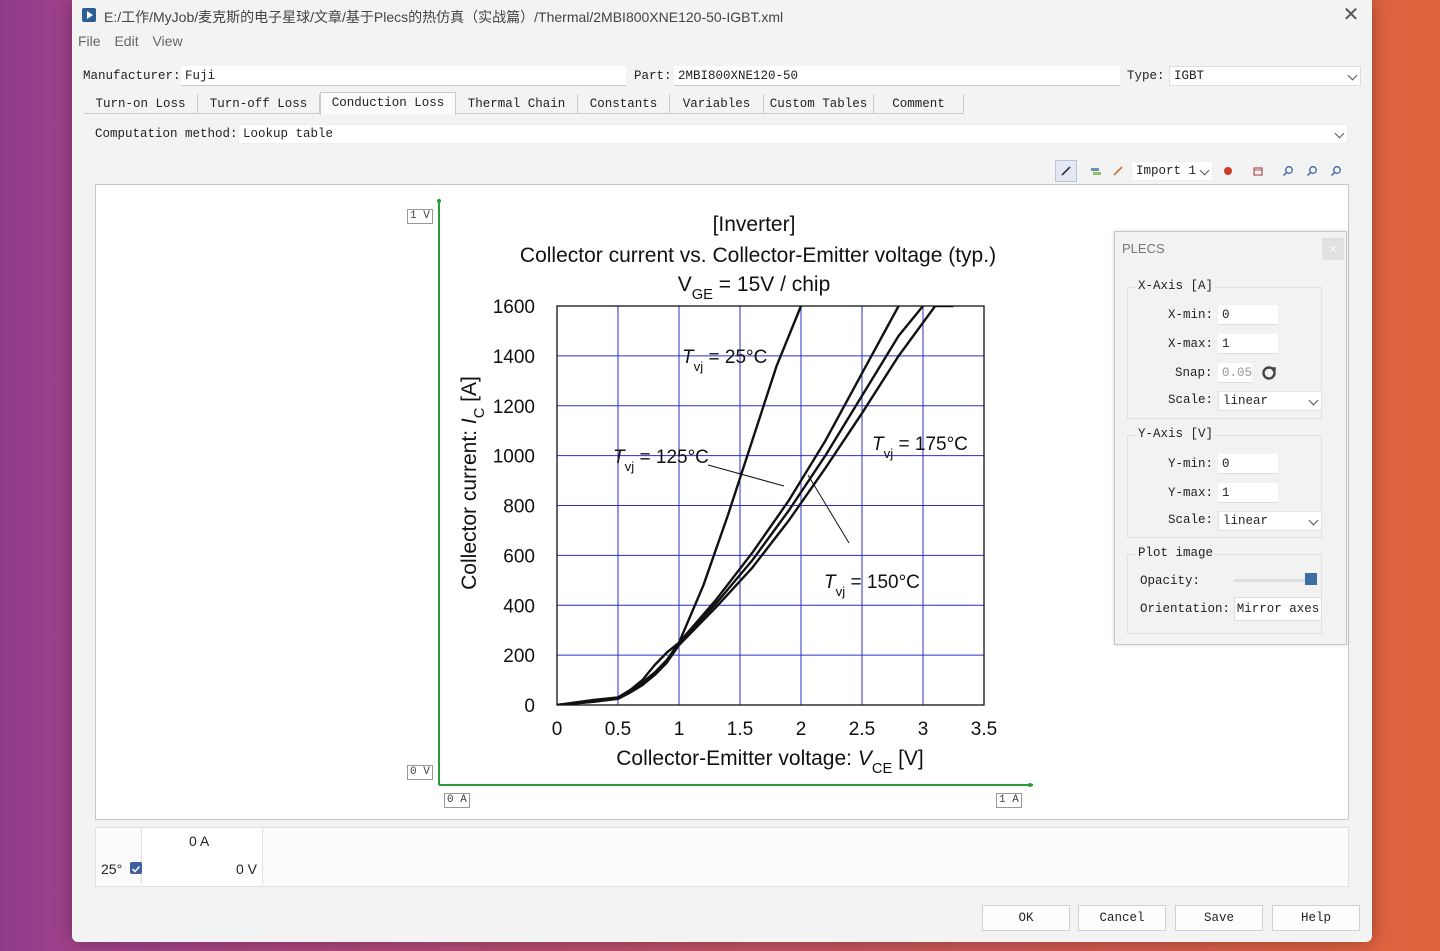 The width and height of the screenshot is (1440, 951). I want to click on type-select-value: IGBT, so click(1189, 76).